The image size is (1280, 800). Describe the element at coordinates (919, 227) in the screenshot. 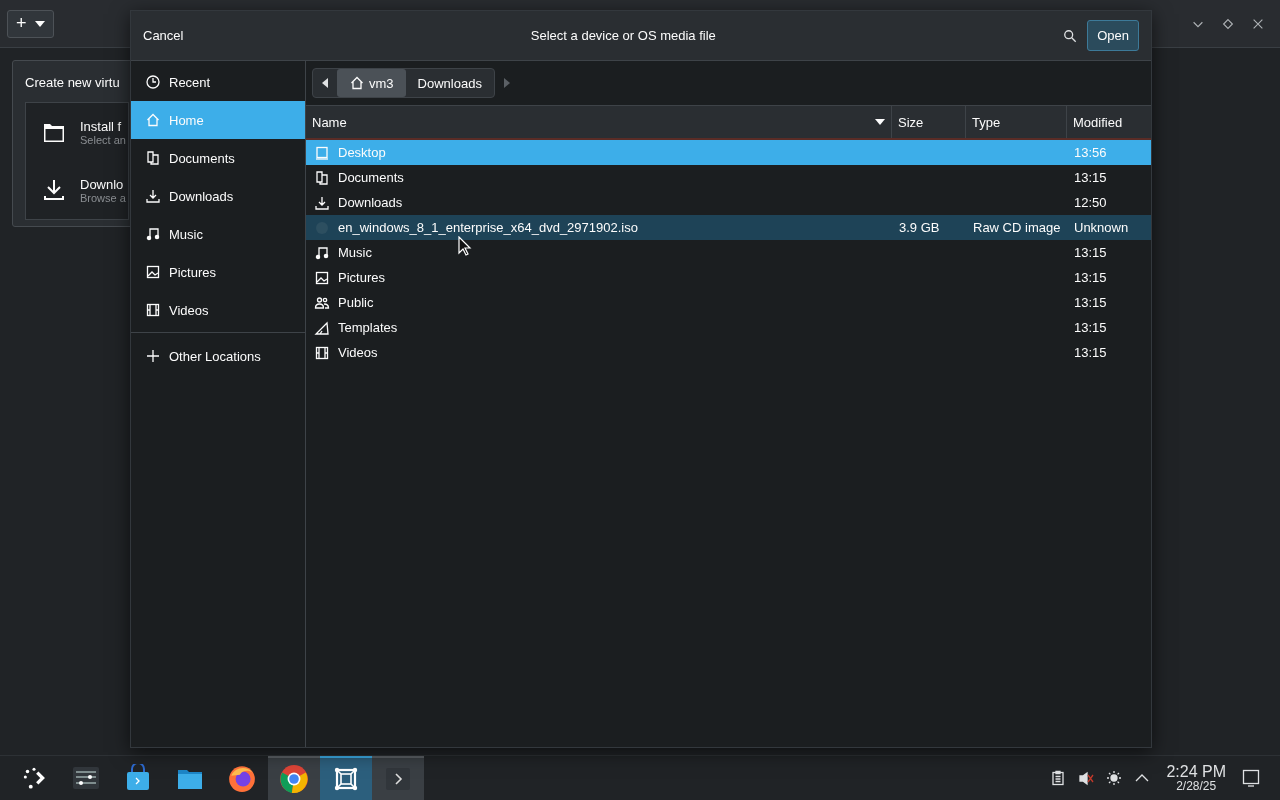

I see `file-size: 3.9 GB` at that location.